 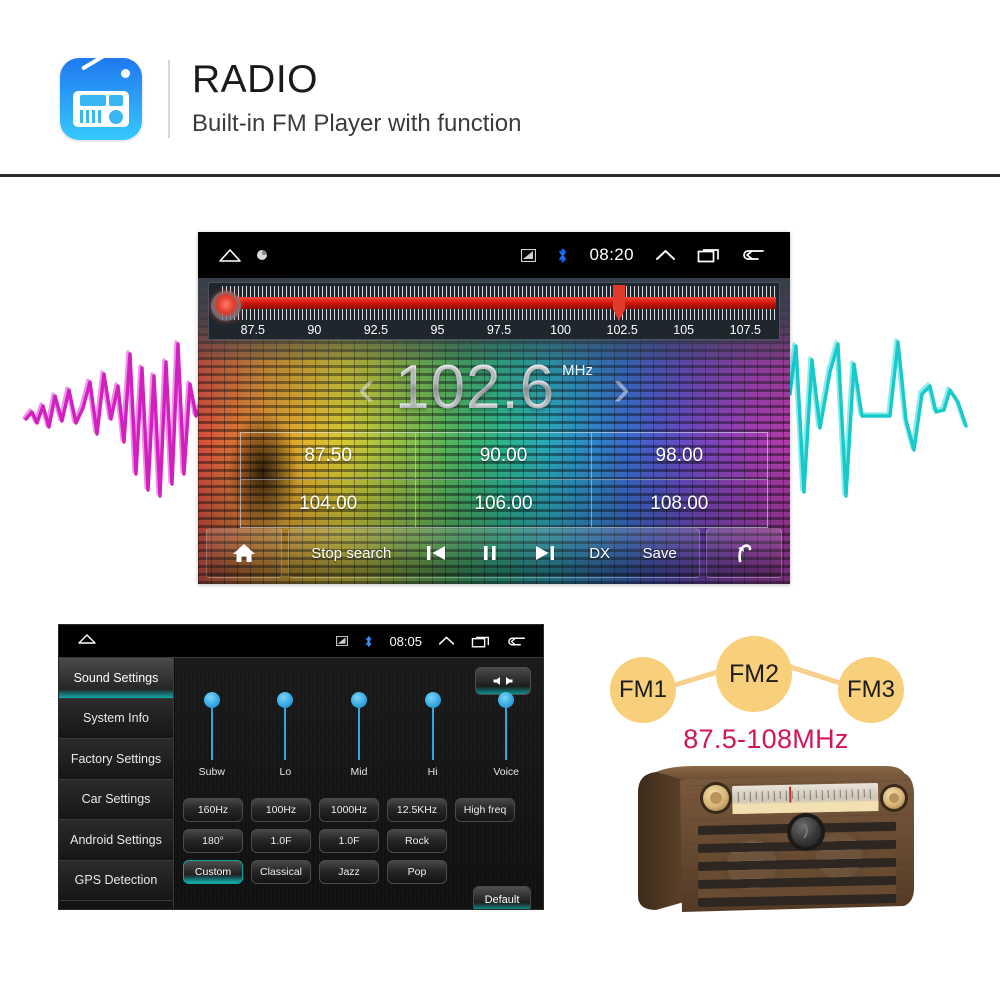 I want to click on slider-label: Subw, so click(x=211, y=772).